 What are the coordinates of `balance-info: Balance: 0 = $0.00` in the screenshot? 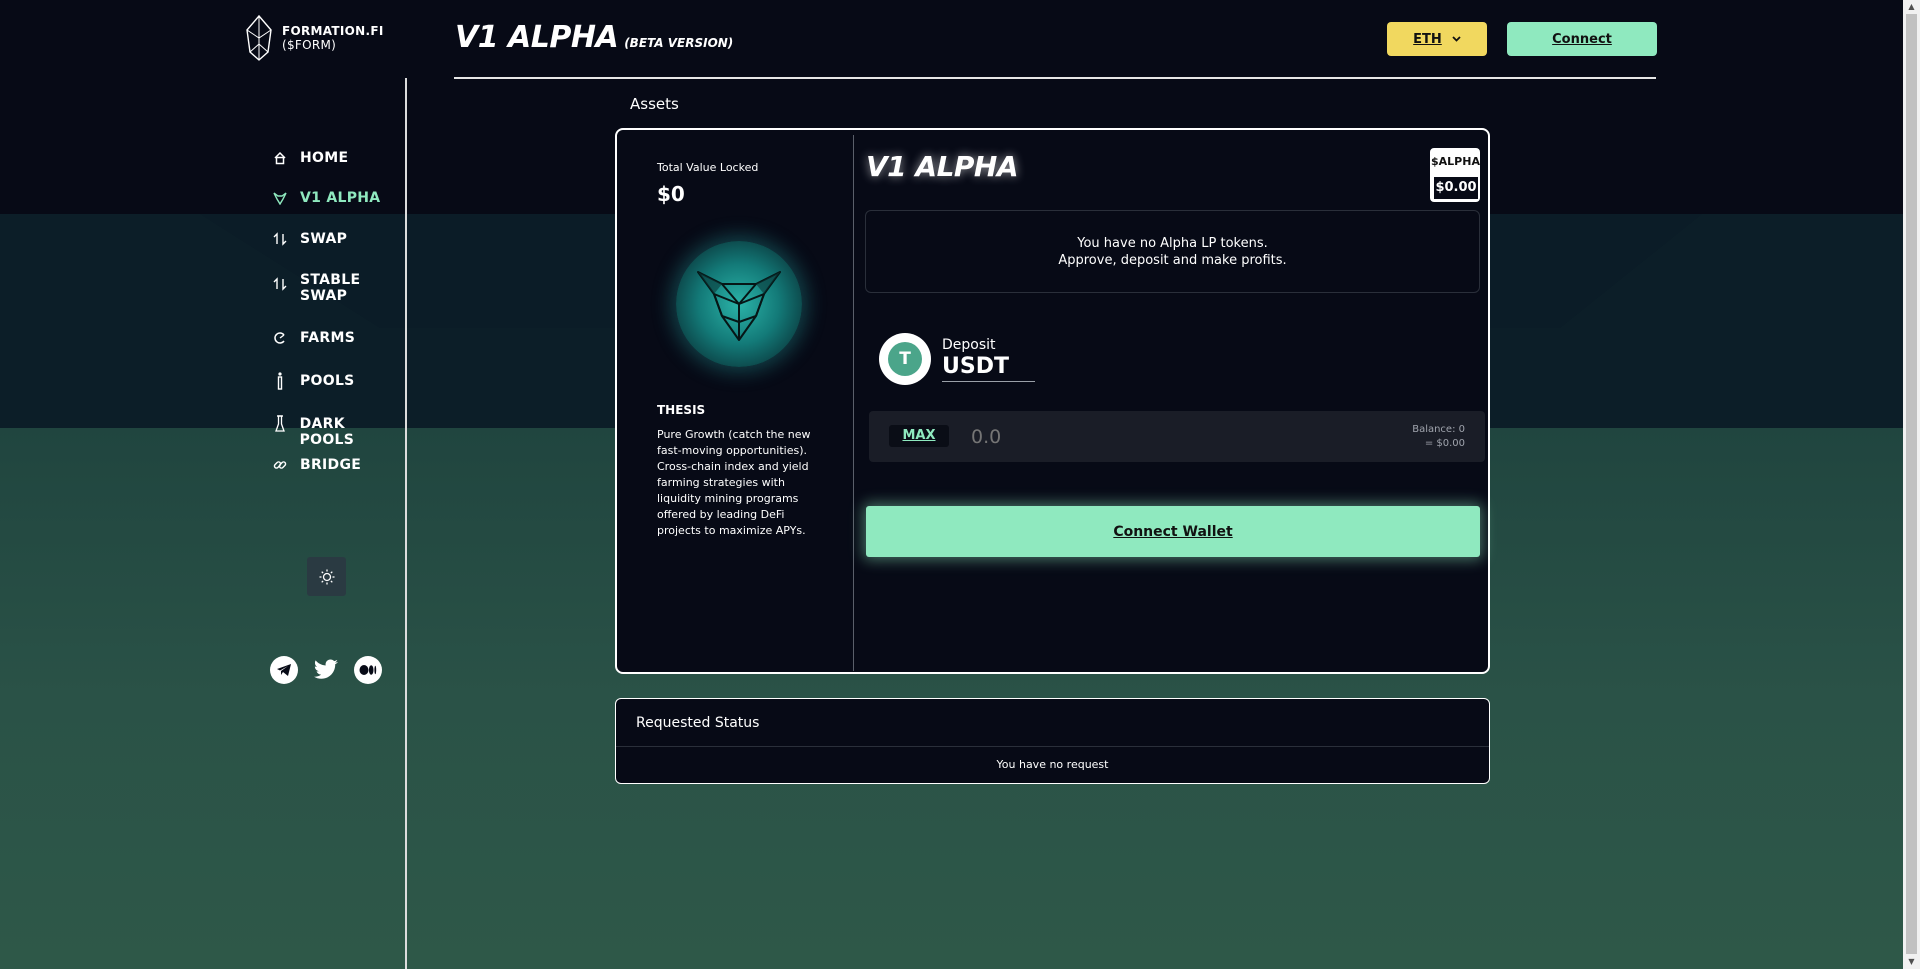 It's located at (1438, 437).